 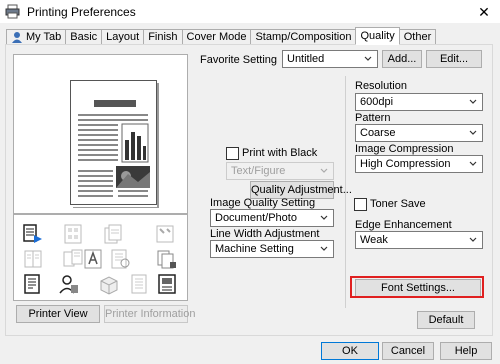 I want to click on help-button: Help, so click(x=466, y=351).